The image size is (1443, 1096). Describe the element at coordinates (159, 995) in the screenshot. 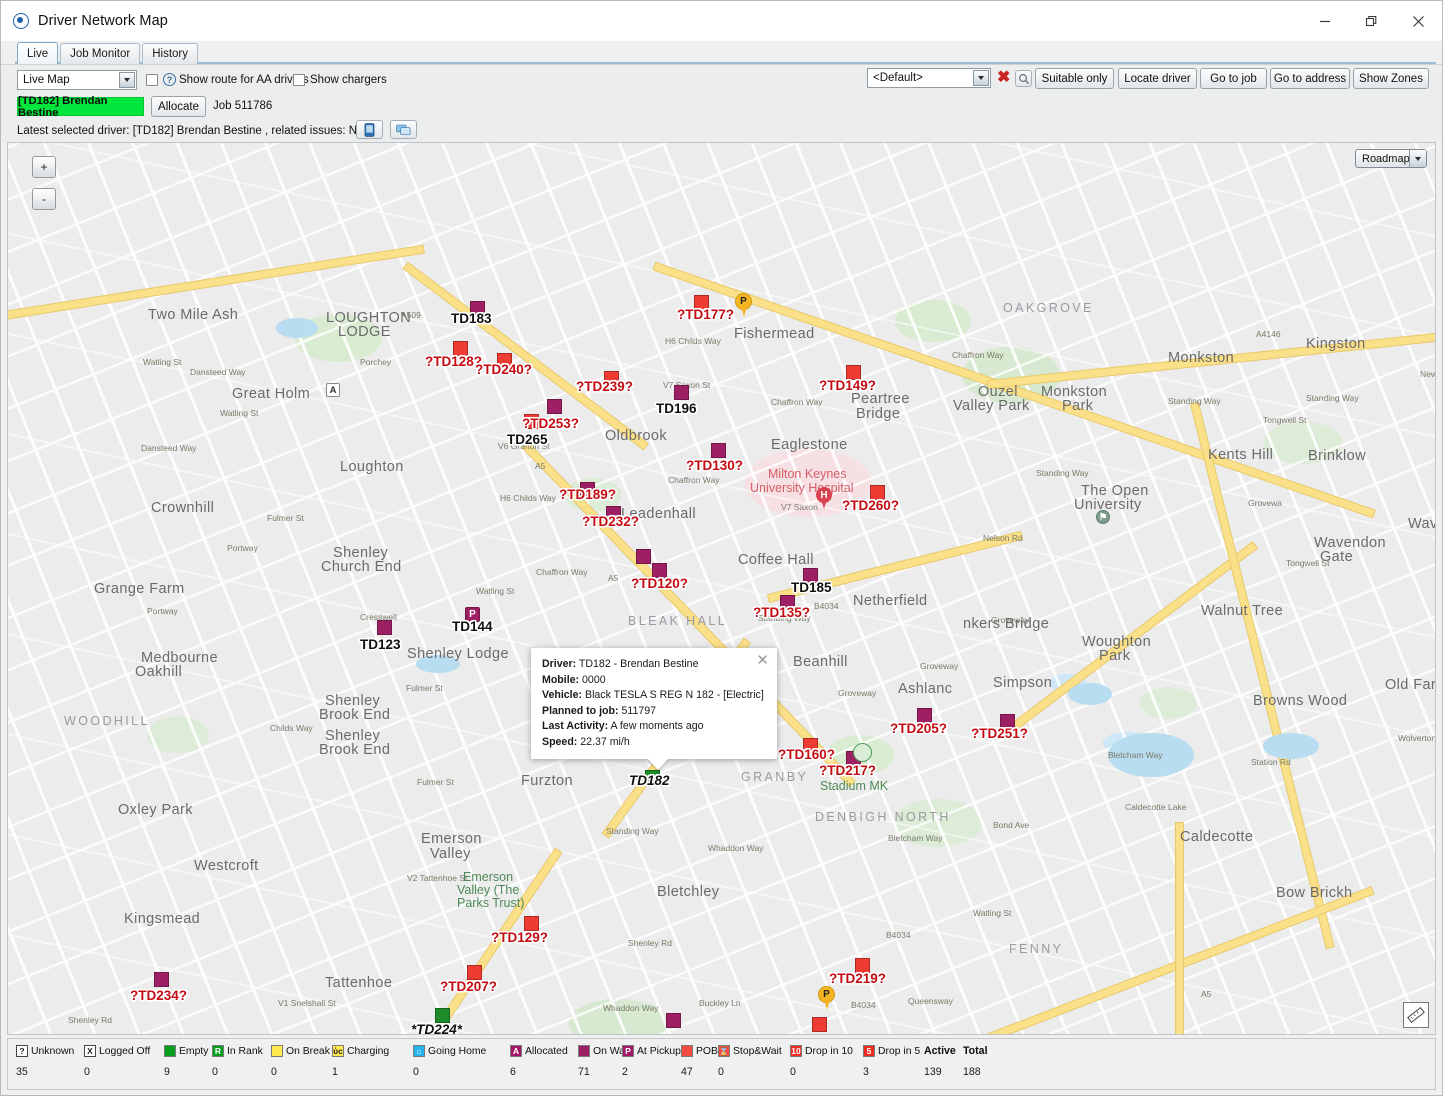

I see `driver-marker-label-td234: ?TD234?` at that location.